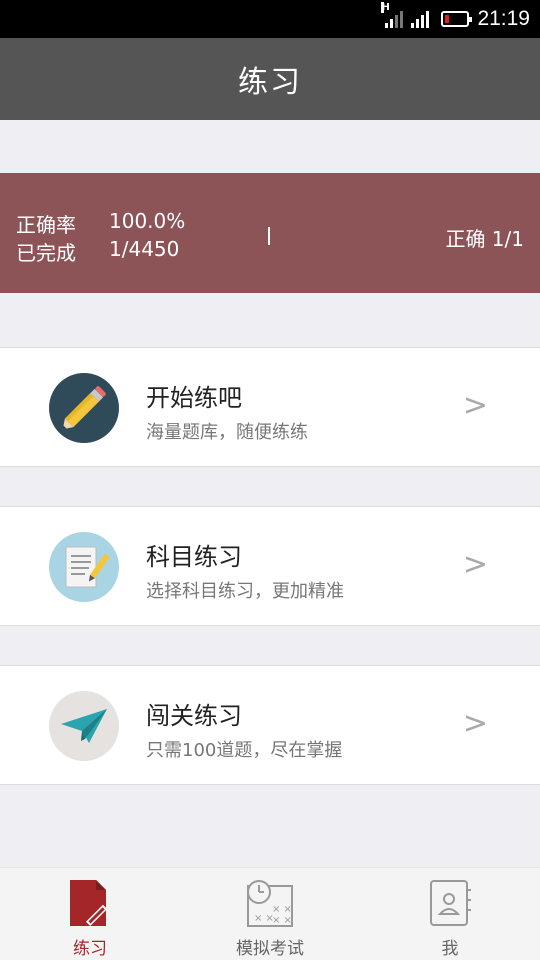 This screenshot has width=540, height=960. I want to click on menu-item-subtitle: 只需100道题，尽在掌握, so click(244, 750).